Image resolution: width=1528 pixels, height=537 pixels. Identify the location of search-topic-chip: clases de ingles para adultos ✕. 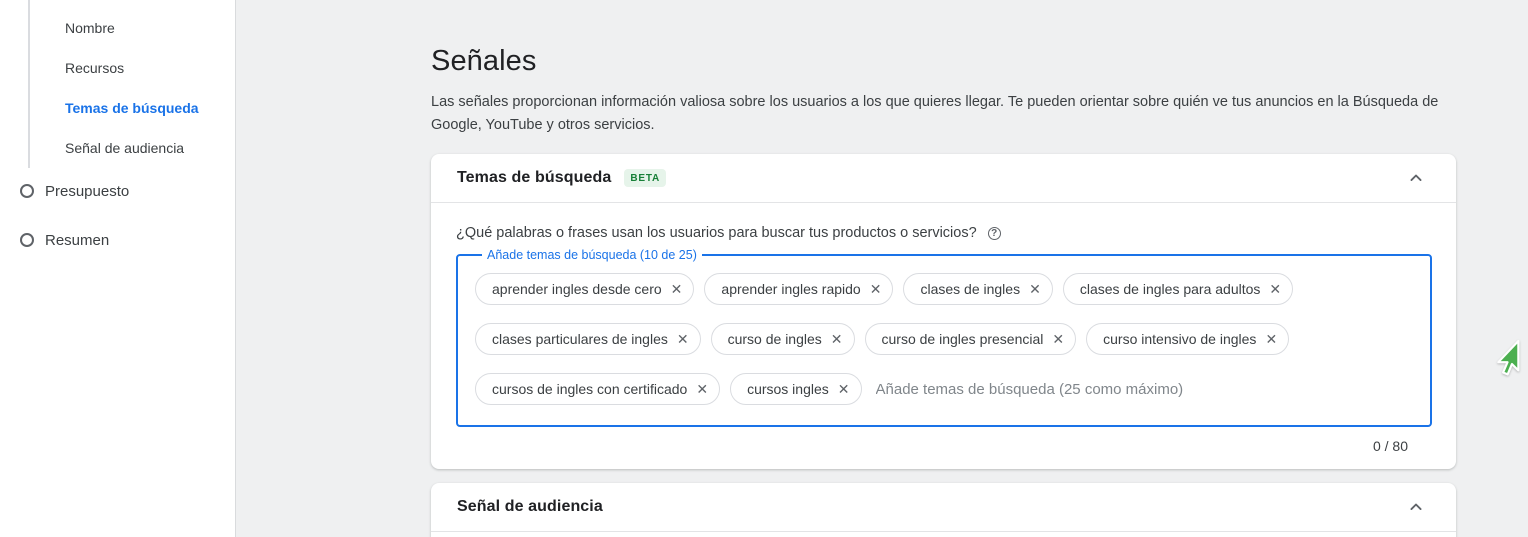
(1178, 289).